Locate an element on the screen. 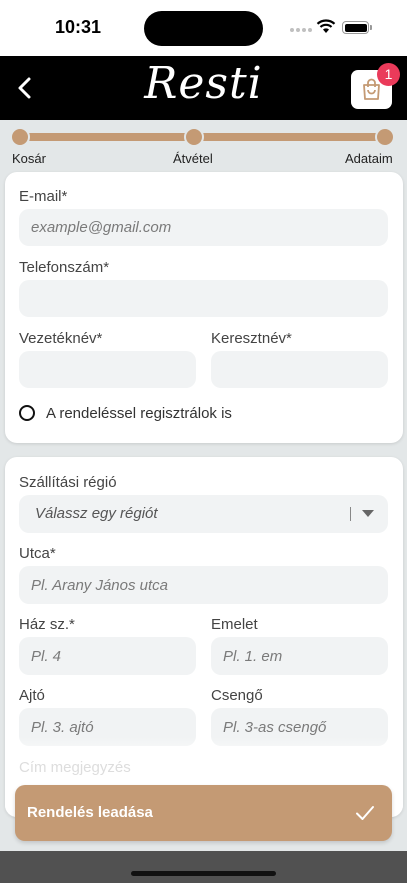 The width and height of the screenshot is (407, 883). step-dot-kosar is located at coordinates (20, 137).